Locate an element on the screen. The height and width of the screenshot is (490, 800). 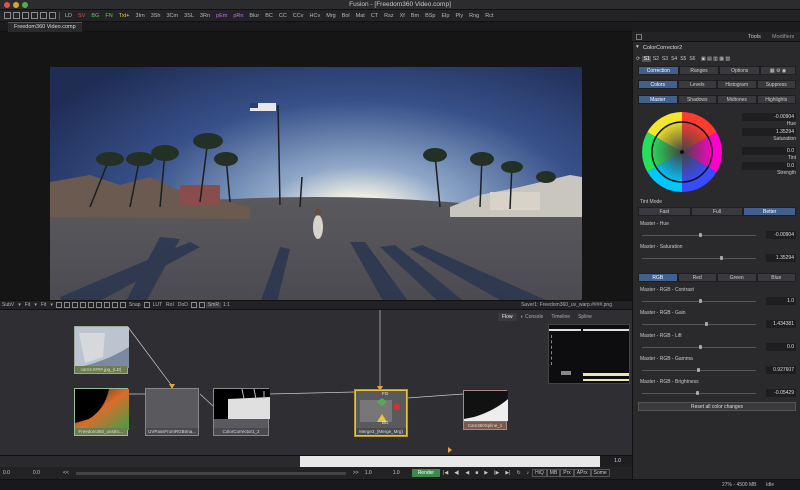
render-end-field: 1.0 is located at coordinates (376, 473).